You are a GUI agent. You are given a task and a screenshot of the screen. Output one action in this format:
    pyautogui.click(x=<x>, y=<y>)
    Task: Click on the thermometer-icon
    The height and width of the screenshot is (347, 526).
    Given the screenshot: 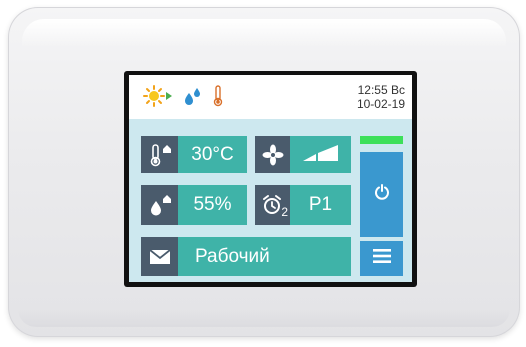 What is the action you would take?
    pyautogui.click(x=218, y=98)
    